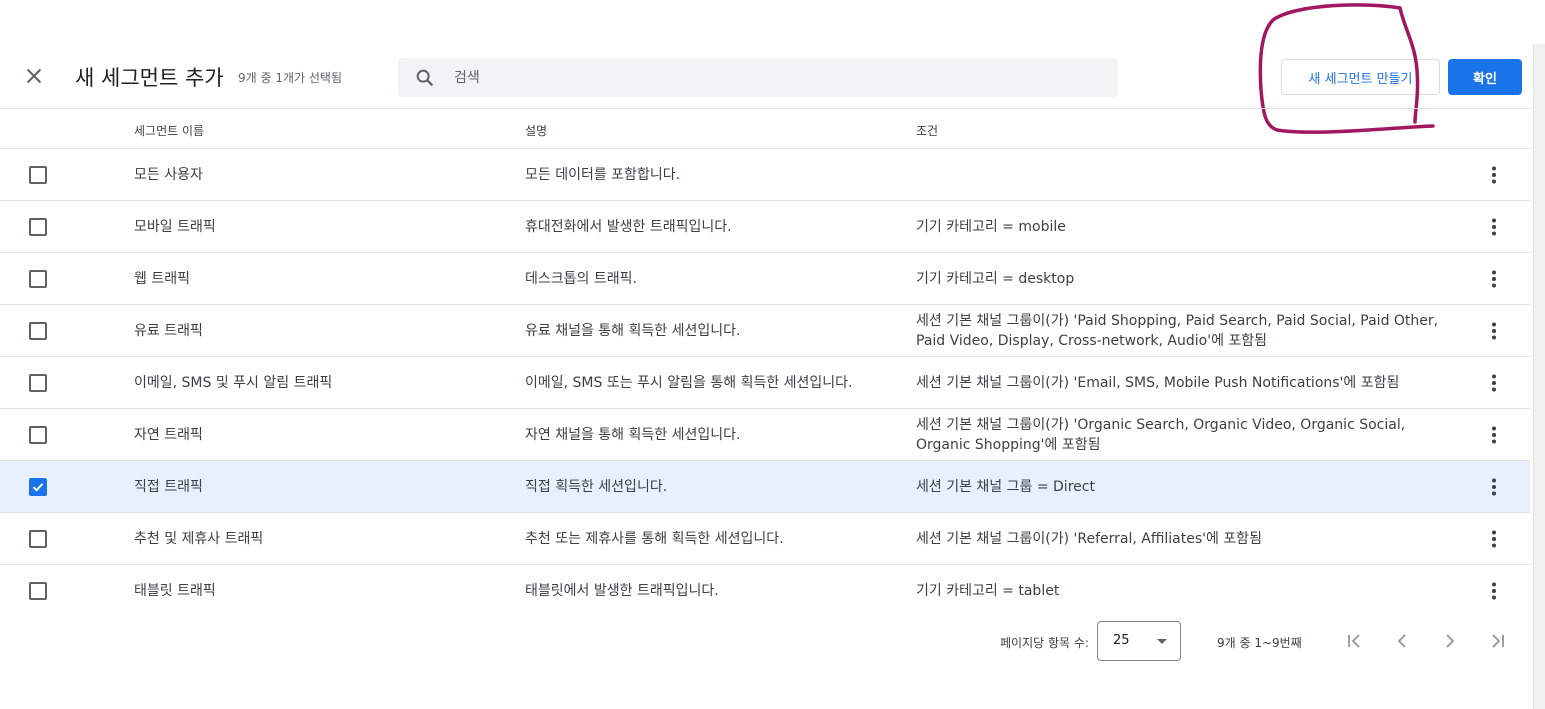 The width and height of the screenshot is (1545, 709). Describe the element at coordinates (168, 435) in the screenshot. I see `segment-name: 자연 트래픽` at that location.